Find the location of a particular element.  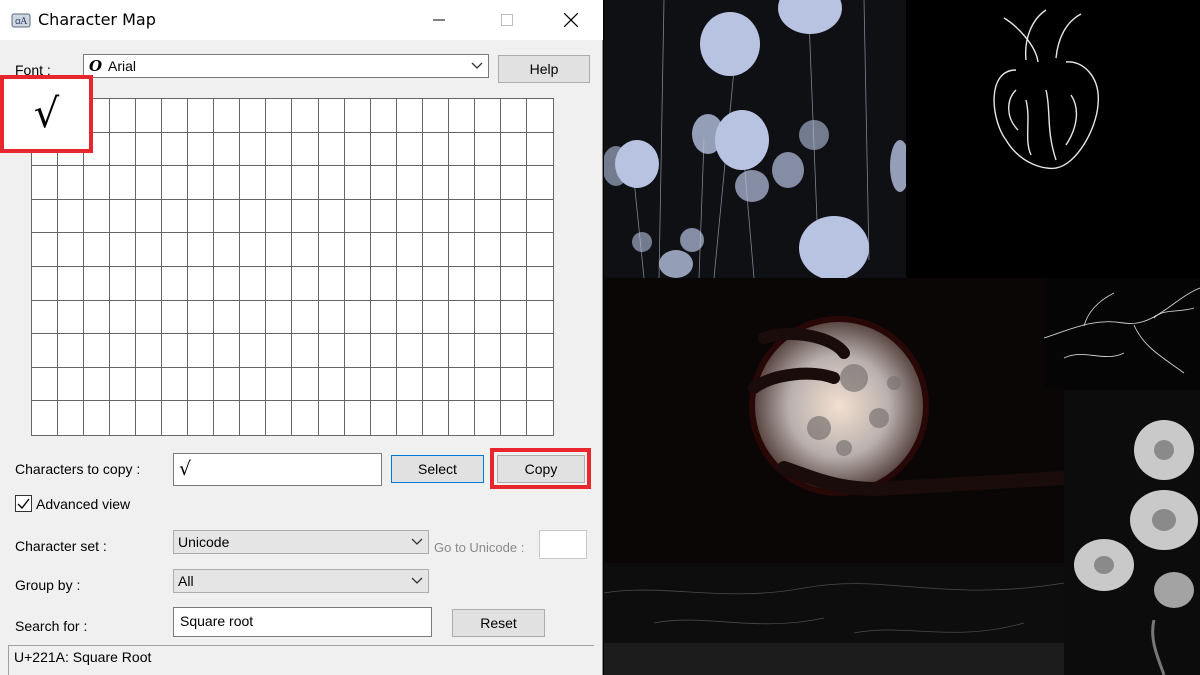

advanced-view-checkbox is located at coordinates (23, 503).